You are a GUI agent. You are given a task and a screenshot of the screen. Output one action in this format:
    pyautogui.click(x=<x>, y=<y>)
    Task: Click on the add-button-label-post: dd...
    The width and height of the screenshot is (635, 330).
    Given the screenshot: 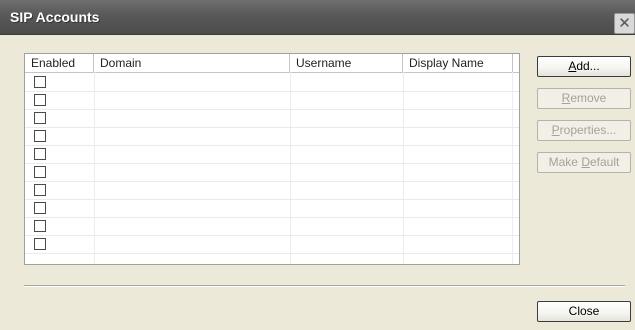 What is the action you would take?
    pyautogui.click(x=588, y=66)
    